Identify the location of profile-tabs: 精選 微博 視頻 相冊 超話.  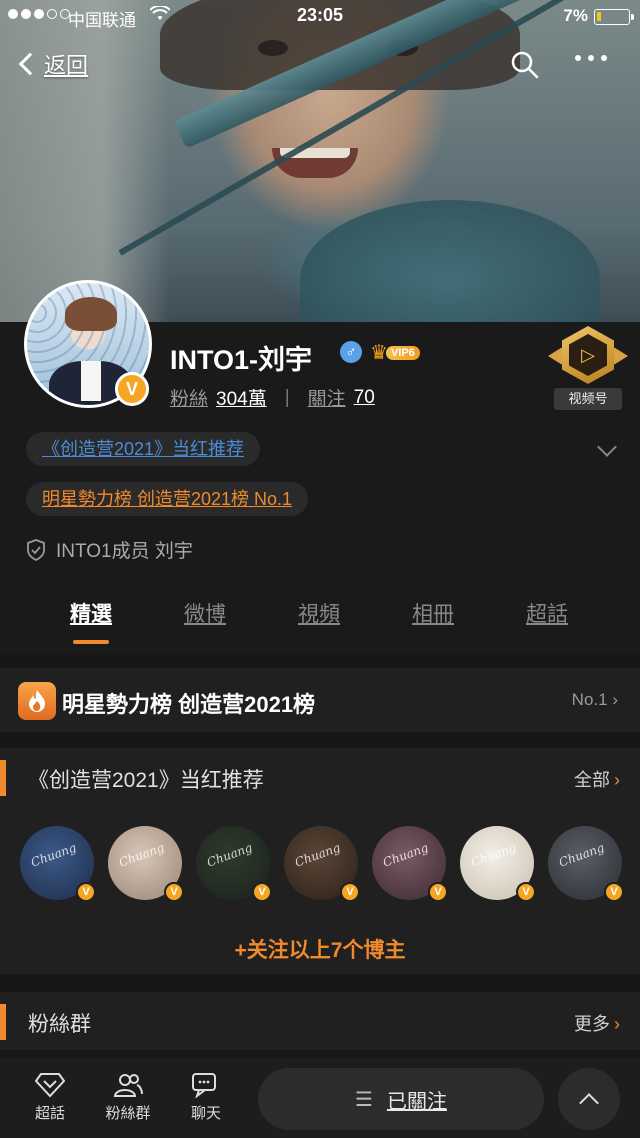
(320, 625).